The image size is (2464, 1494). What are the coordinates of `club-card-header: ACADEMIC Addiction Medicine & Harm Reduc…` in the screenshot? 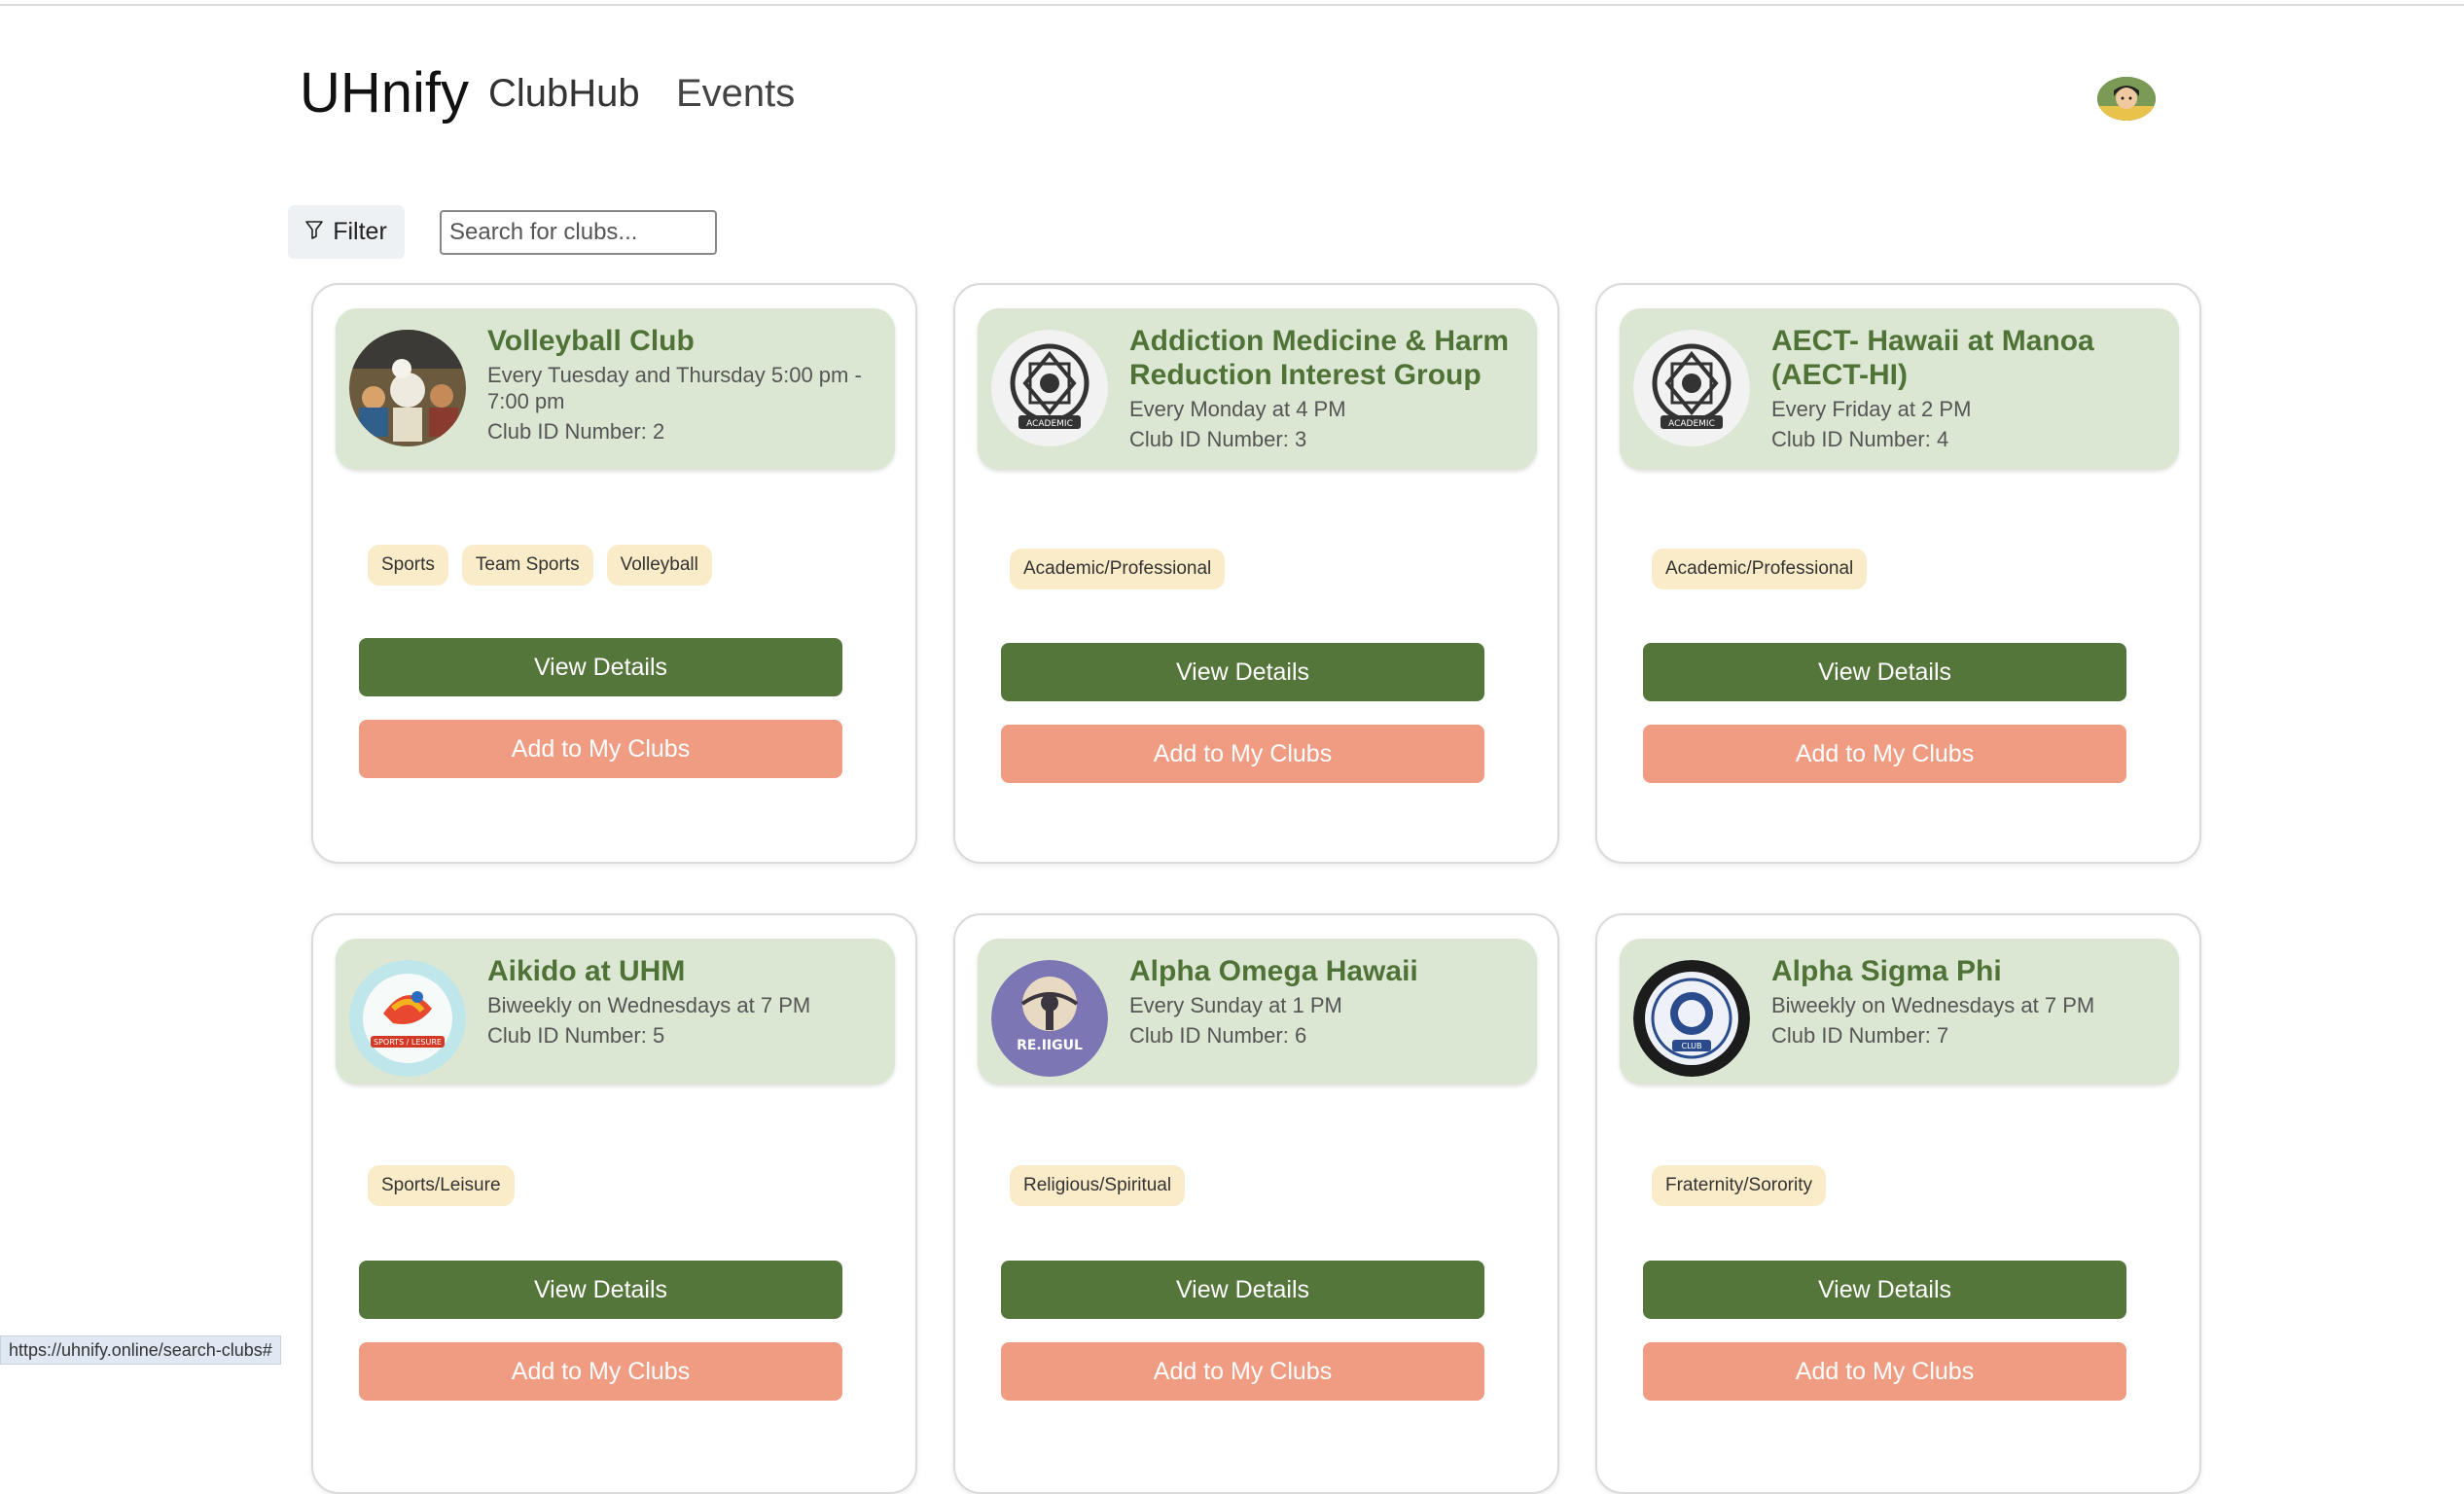 It's located at (1257, 389).